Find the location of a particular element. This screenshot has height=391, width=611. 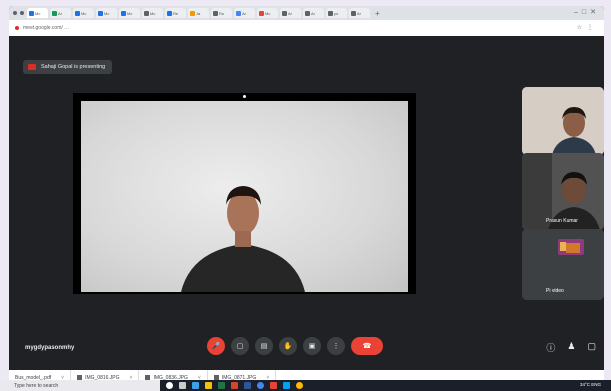

tab-list: Mc Ar Mc Mc Mc Mc Re Ja Ru Ar Mc Ar Ar yo Ar is located at coordinates (199, 13).